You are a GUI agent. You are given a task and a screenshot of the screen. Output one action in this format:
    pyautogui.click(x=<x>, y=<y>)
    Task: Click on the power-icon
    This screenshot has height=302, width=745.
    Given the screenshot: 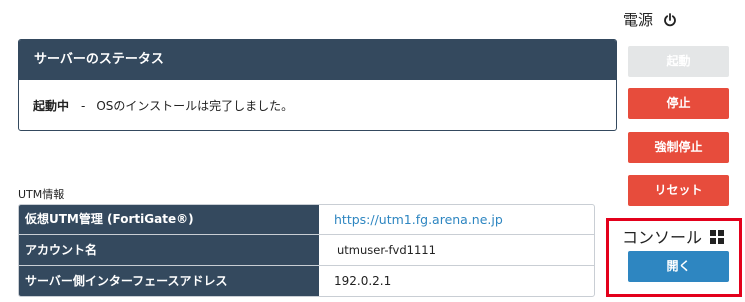 What is the action you would take?
    pyautogui.click(x=670, y=19)
    